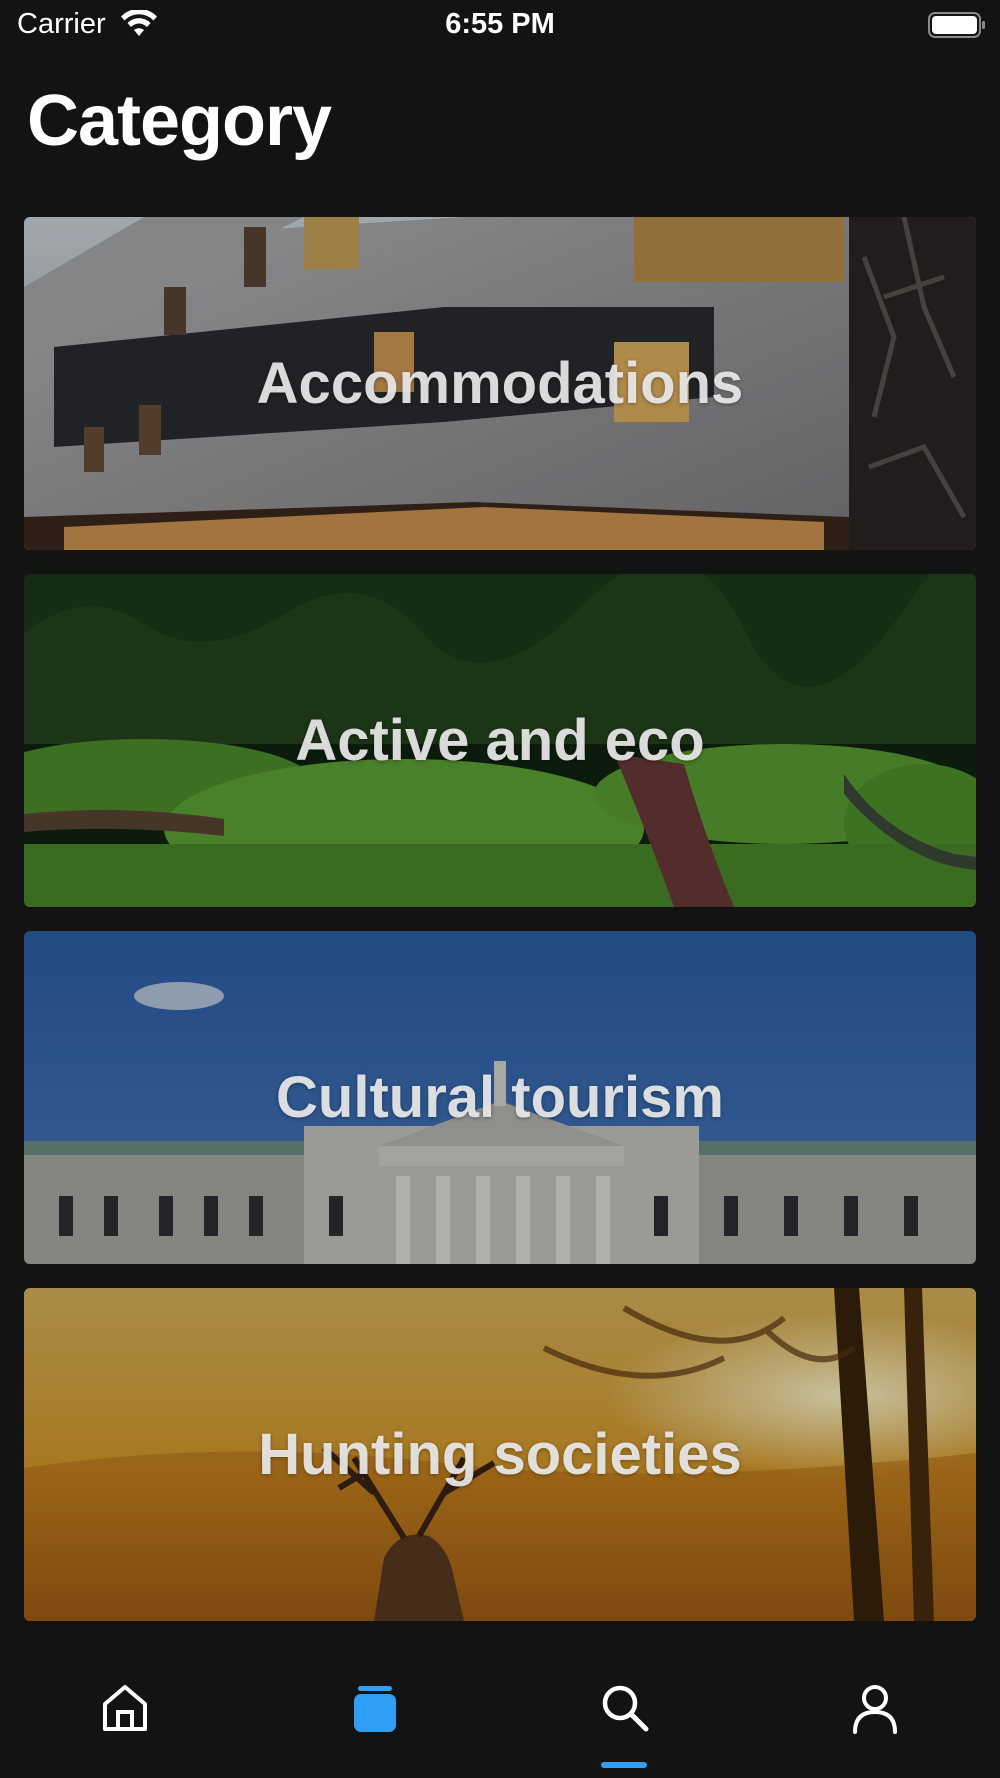 This screenshot has height=1778, width=1000. I want to click on status-bar: Carrier 6:55 PM, so click(500, 25).